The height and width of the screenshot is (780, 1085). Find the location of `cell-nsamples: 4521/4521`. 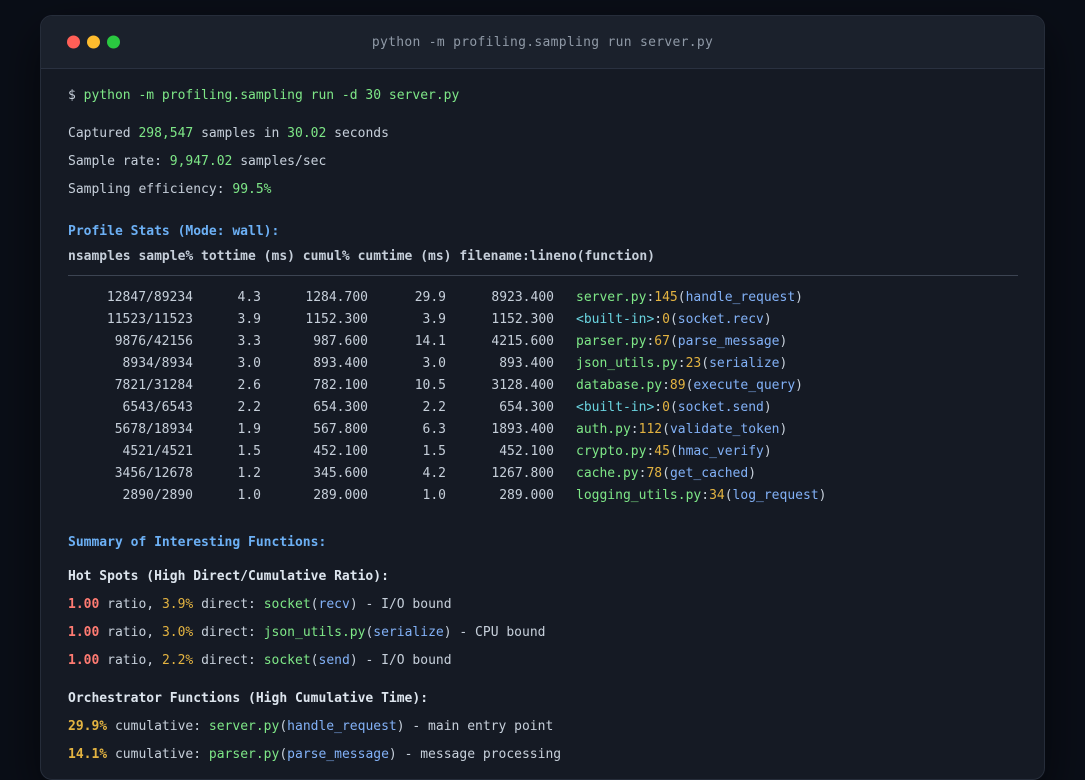

cell-nsamples: 4521/4521 is located at coordinates (157, 451).